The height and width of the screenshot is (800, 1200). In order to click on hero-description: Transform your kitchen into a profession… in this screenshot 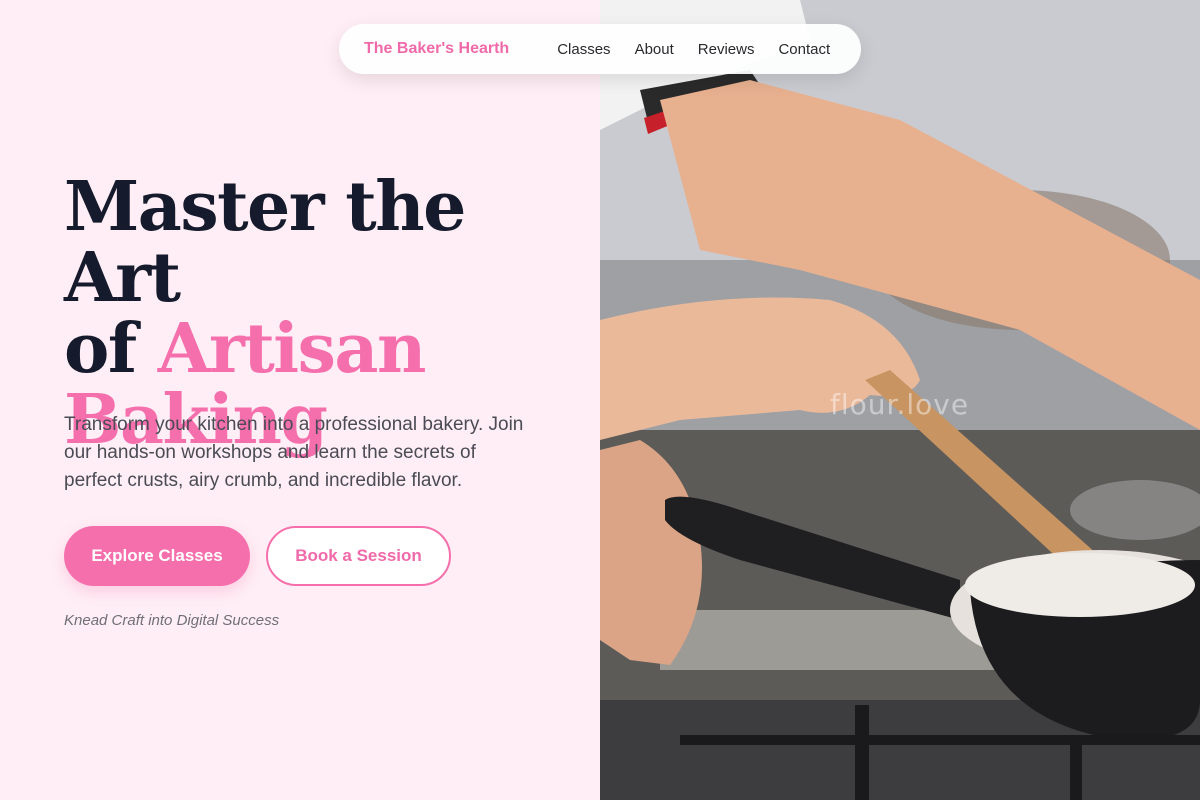, I will do `click(294, 452)`.